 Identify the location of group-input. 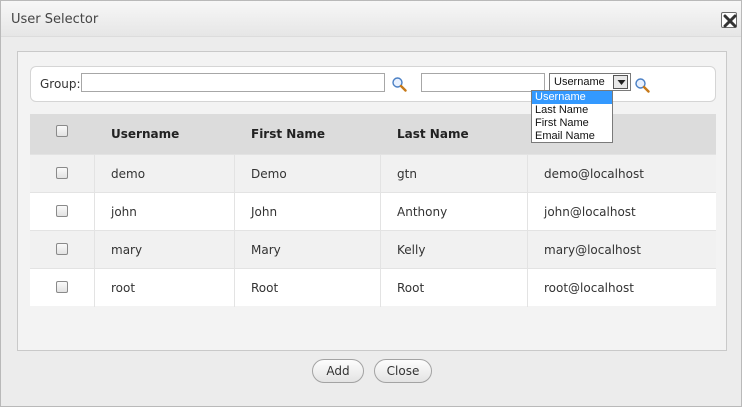
(233, 82).